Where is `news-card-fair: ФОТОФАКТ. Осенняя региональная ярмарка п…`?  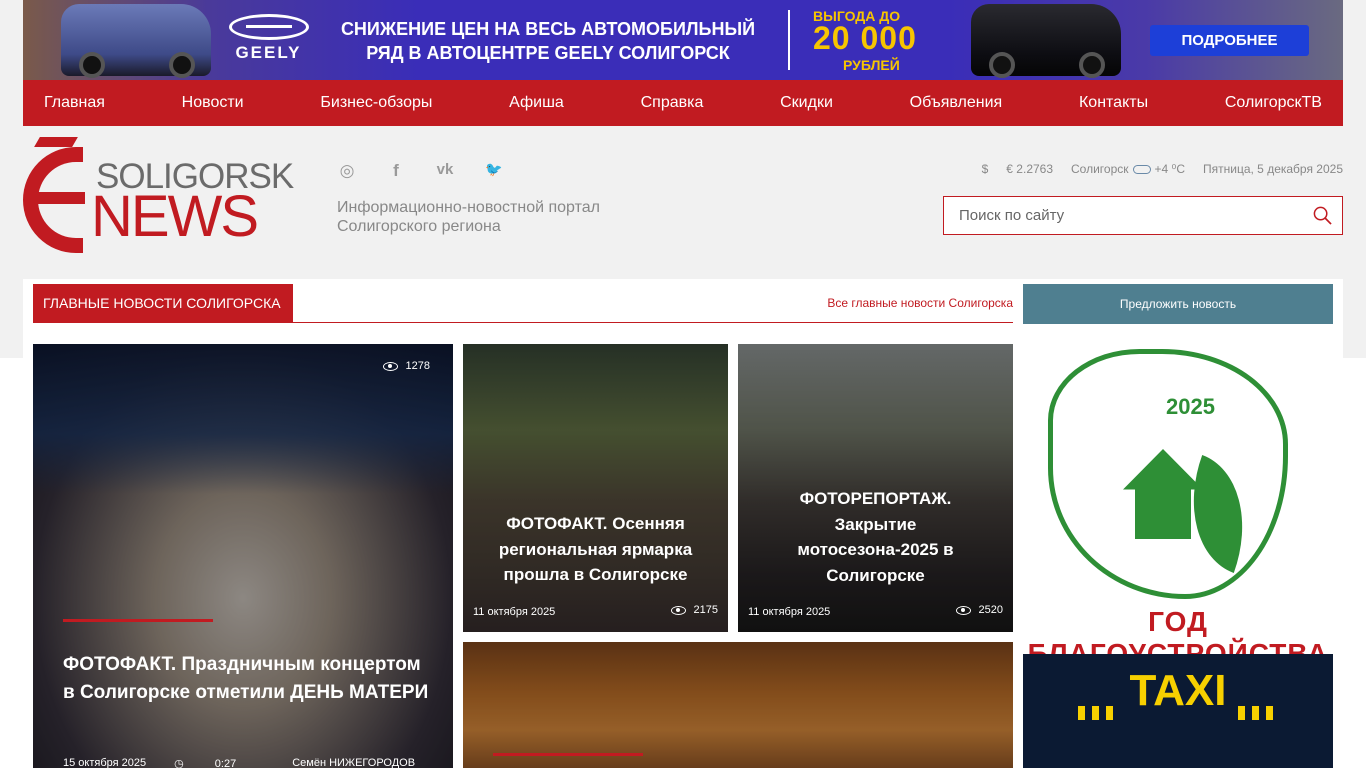
news-card-fair: ФОТОФАКТ. Осенняя региональная ярмарка п… is located at coordinates (595, 488).